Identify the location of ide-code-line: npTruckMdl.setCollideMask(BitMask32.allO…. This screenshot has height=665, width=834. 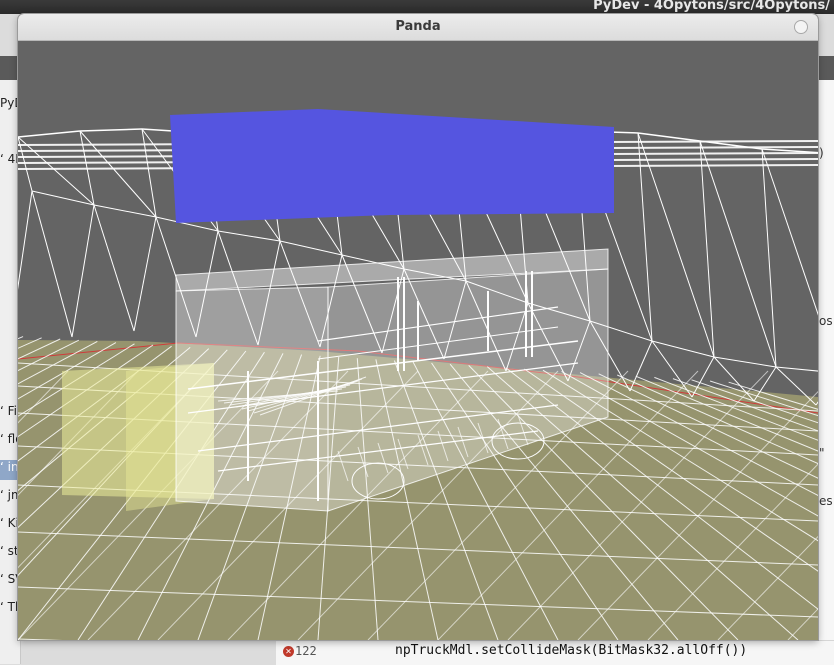
(571, 650).